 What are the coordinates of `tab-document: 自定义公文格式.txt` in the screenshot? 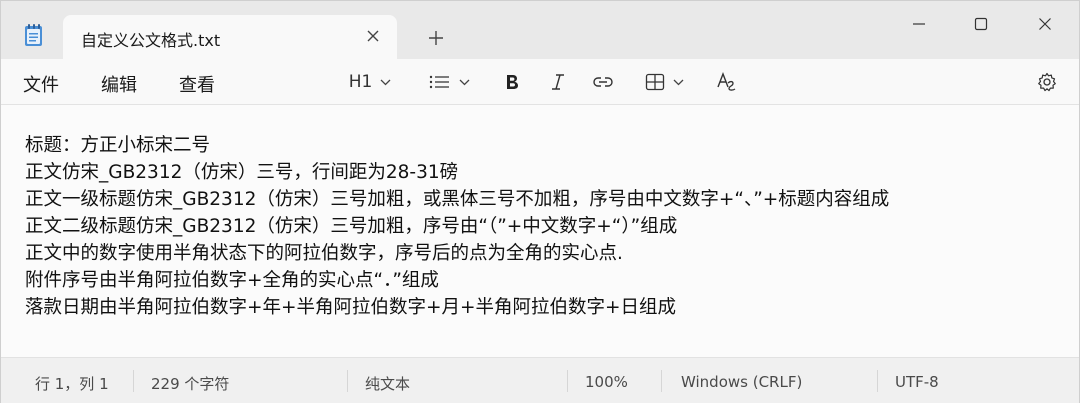 It's located at (230, 37).